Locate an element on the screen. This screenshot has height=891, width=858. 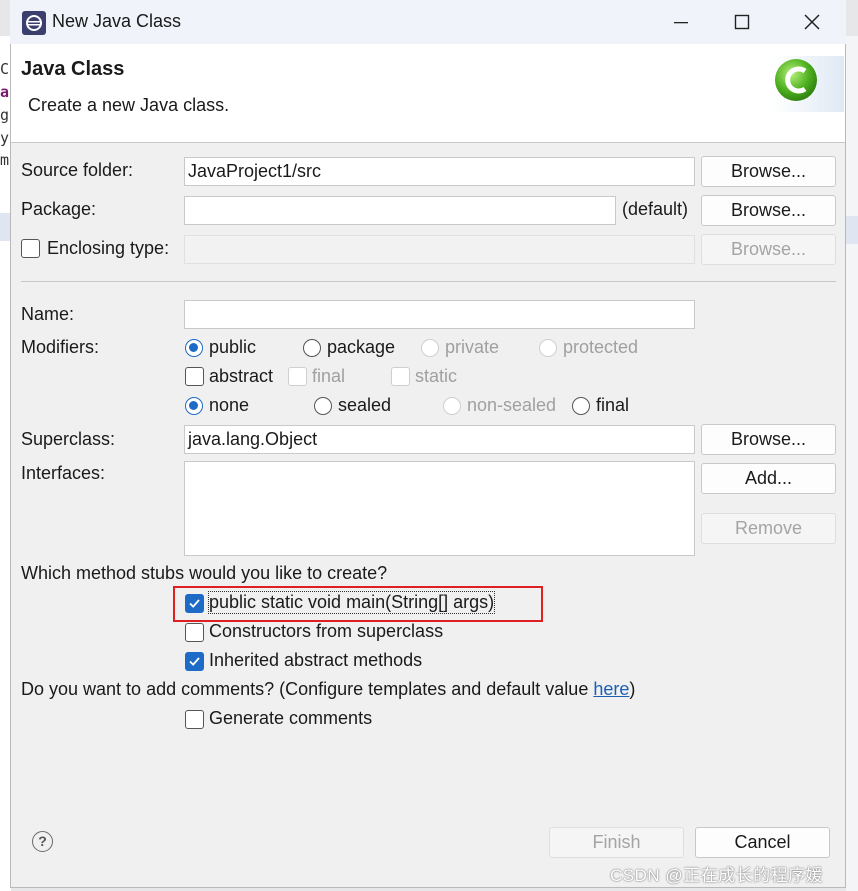
background-text-char: m is located at coordinates (5, 160).